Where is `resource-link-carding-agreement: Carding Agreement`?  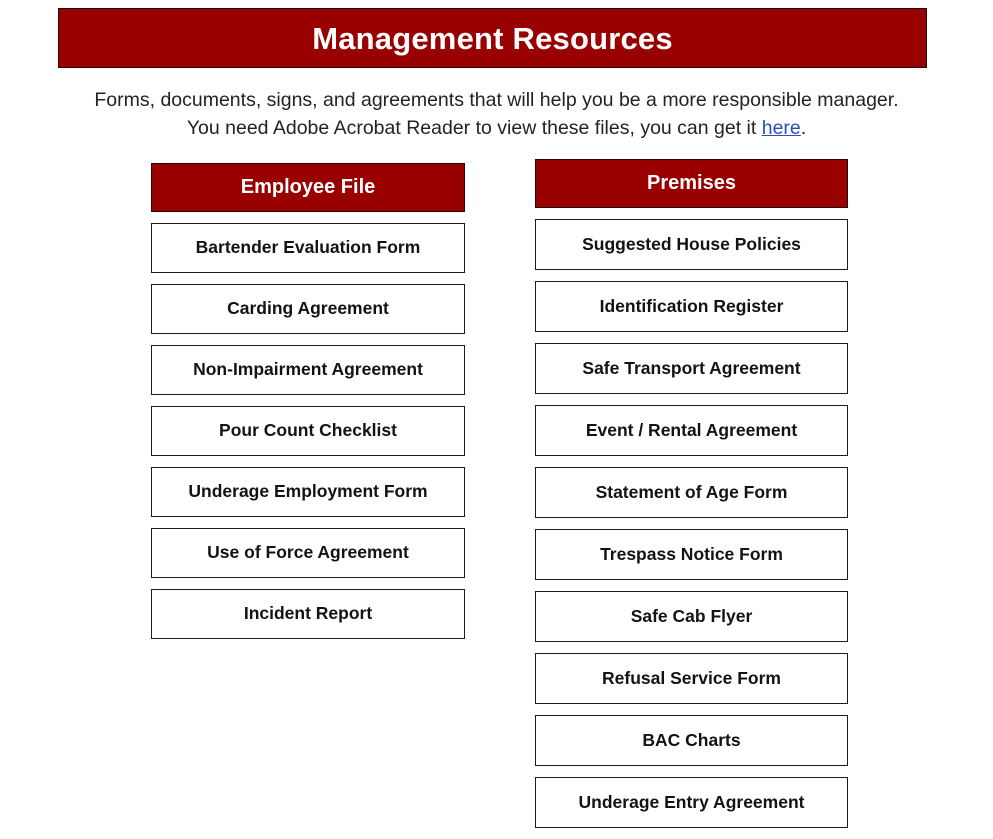 resource-link-carding-agreement: Carding Agreement is located at coordinates (308, 309).